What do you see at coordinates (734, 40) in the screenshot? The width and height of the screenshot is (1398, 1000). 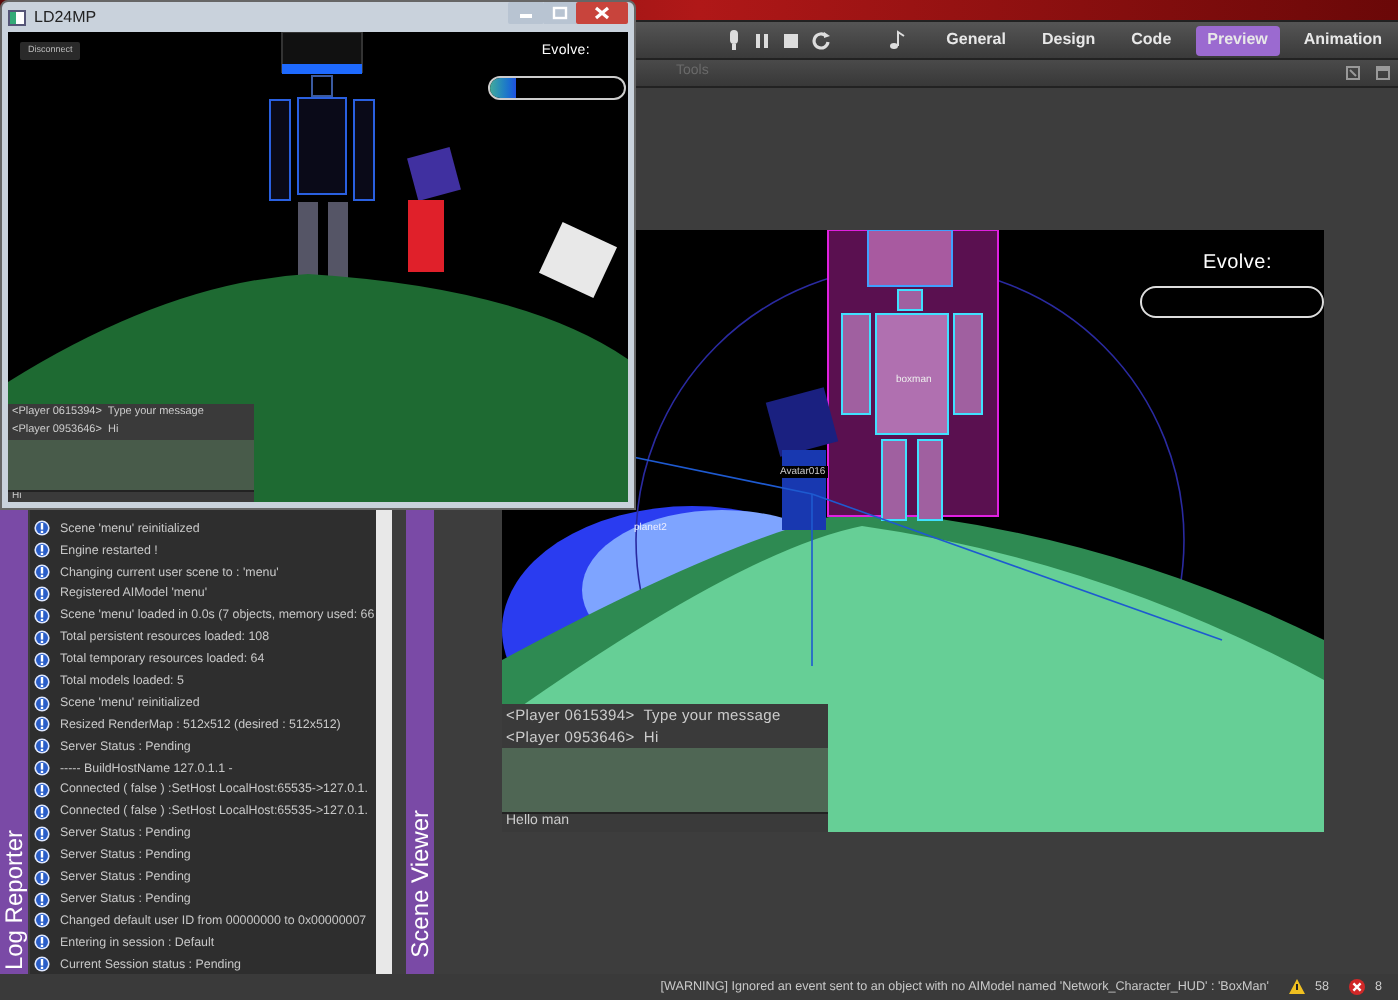 I see `microphone-icon` at bounding box center [734, 40].